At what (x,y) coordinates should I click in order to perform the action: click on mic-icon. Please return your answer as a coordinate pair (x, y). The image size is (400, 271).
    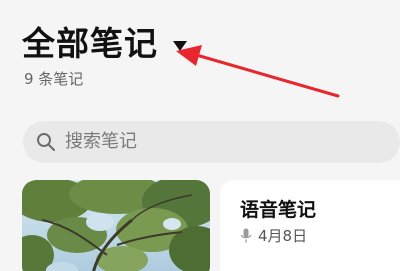
    Looking at the image, I should click on (246, 236).